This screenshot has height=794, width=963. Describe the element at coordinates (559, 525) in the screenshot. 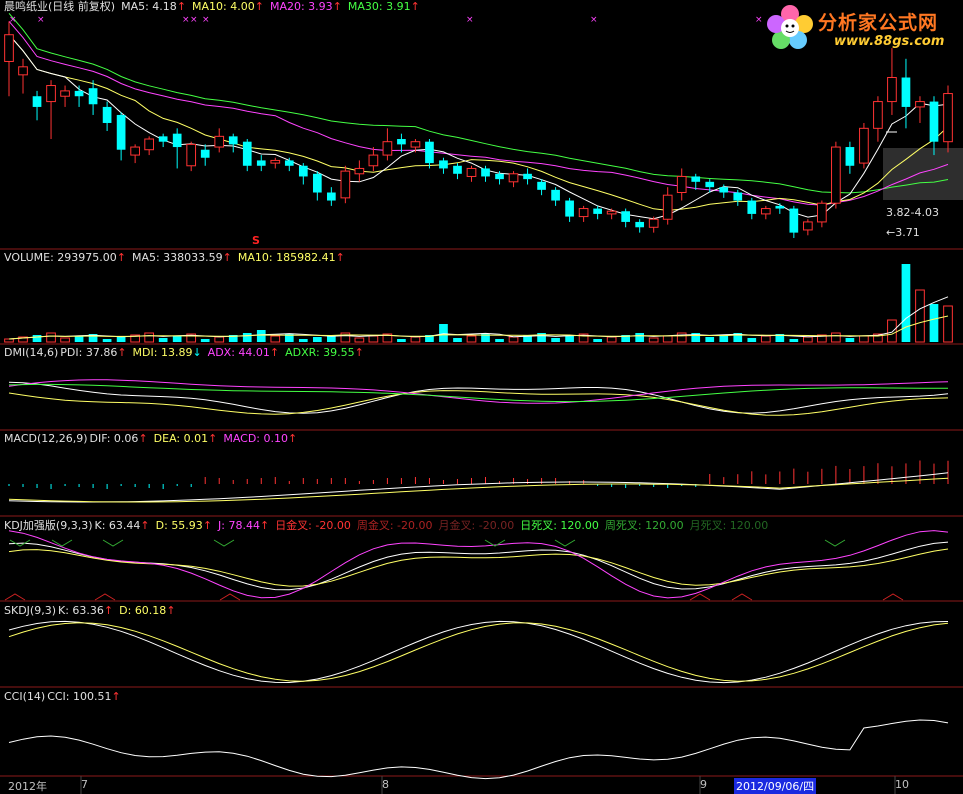

I see `kdj-daily-death-cross: 日死叉: 120.00` at that location.